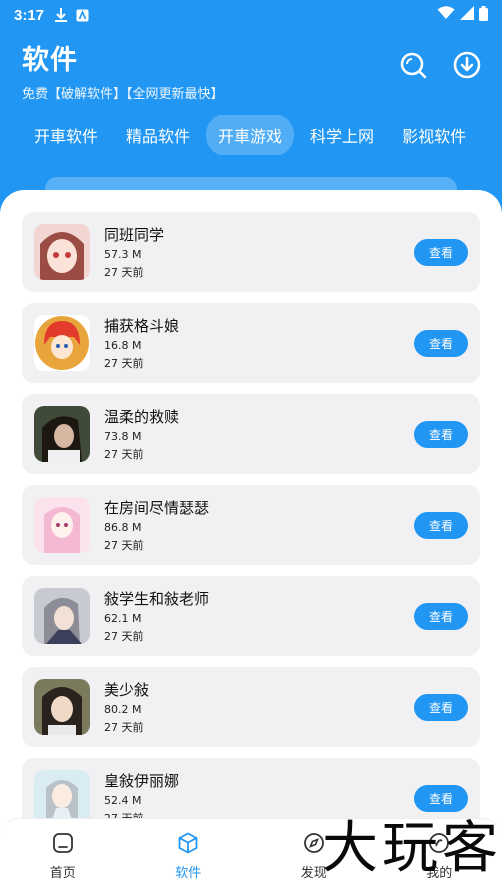 The height and width of the screenshot is (894, 502). I want to click on app-name: 捕获格斗娘, so click(142, 326).